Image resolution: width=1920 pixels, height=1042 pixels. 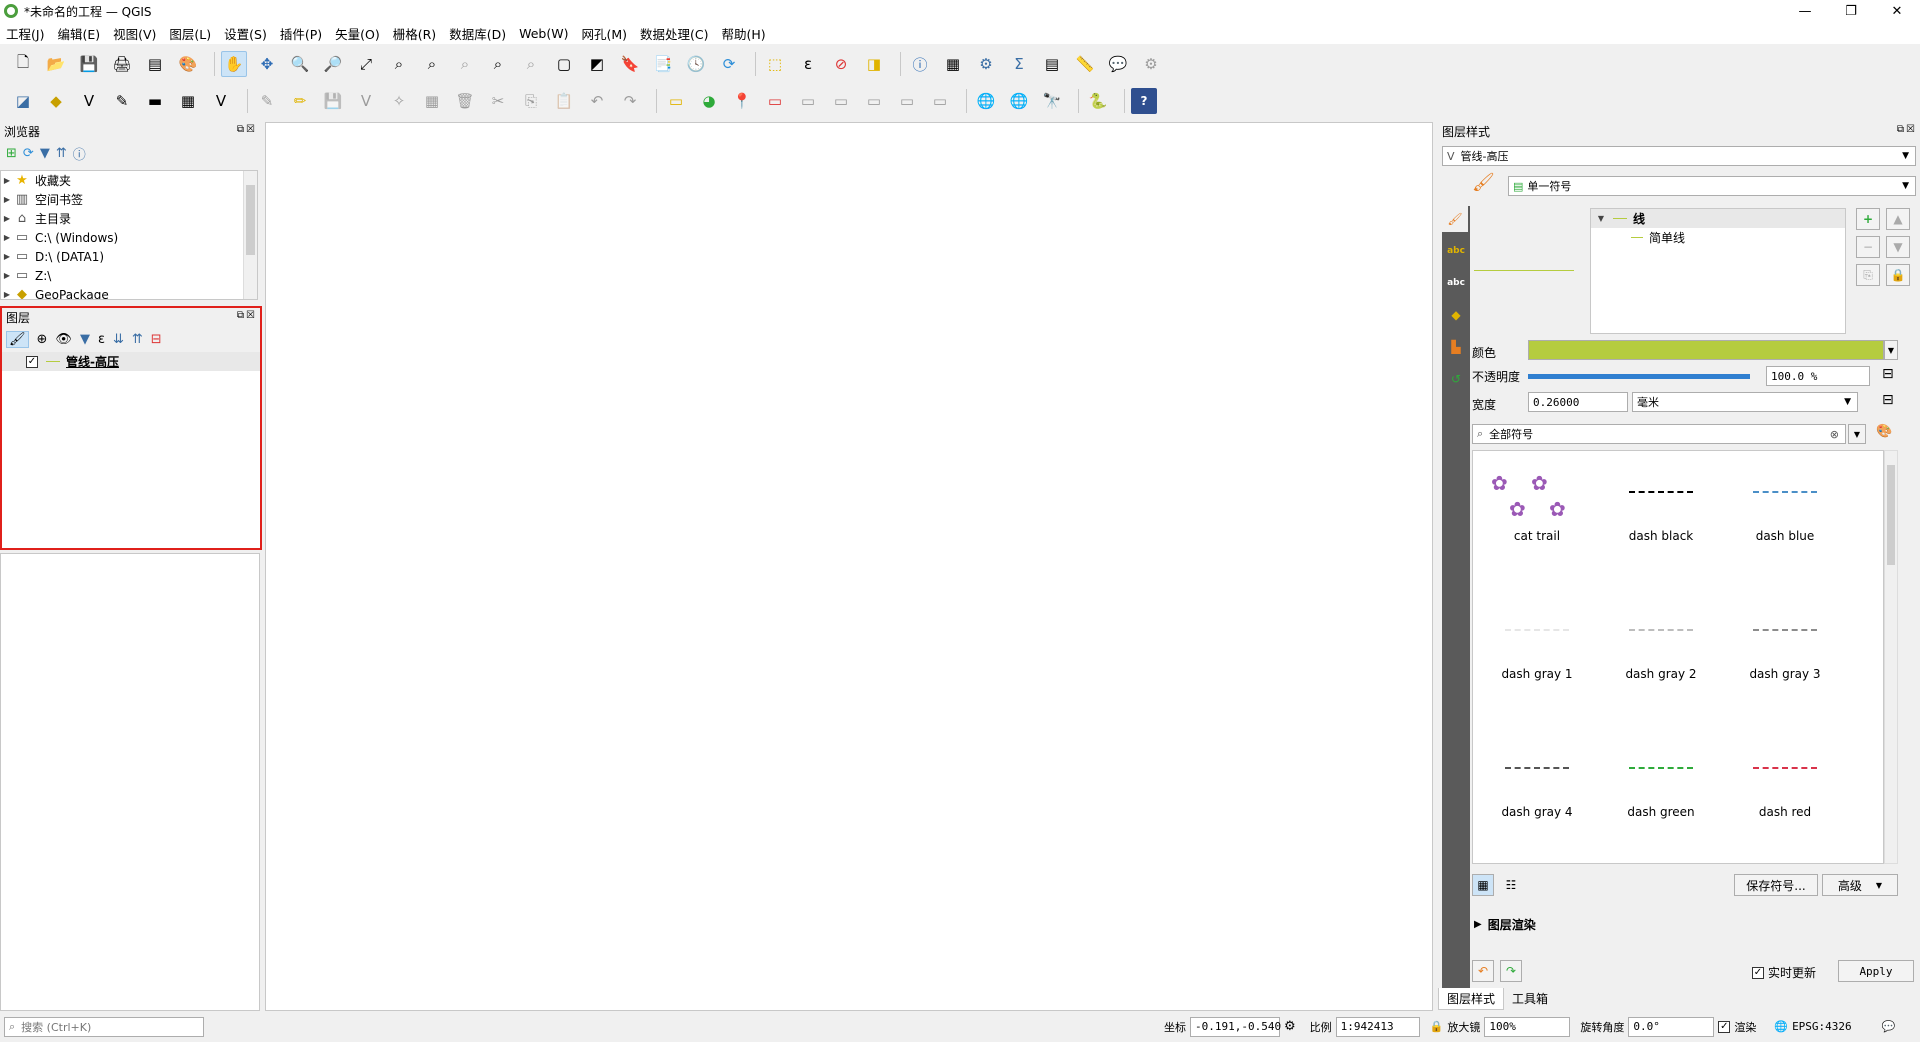 I want to click on history-tab-icon: ↺, so click(x=1456, y=379).